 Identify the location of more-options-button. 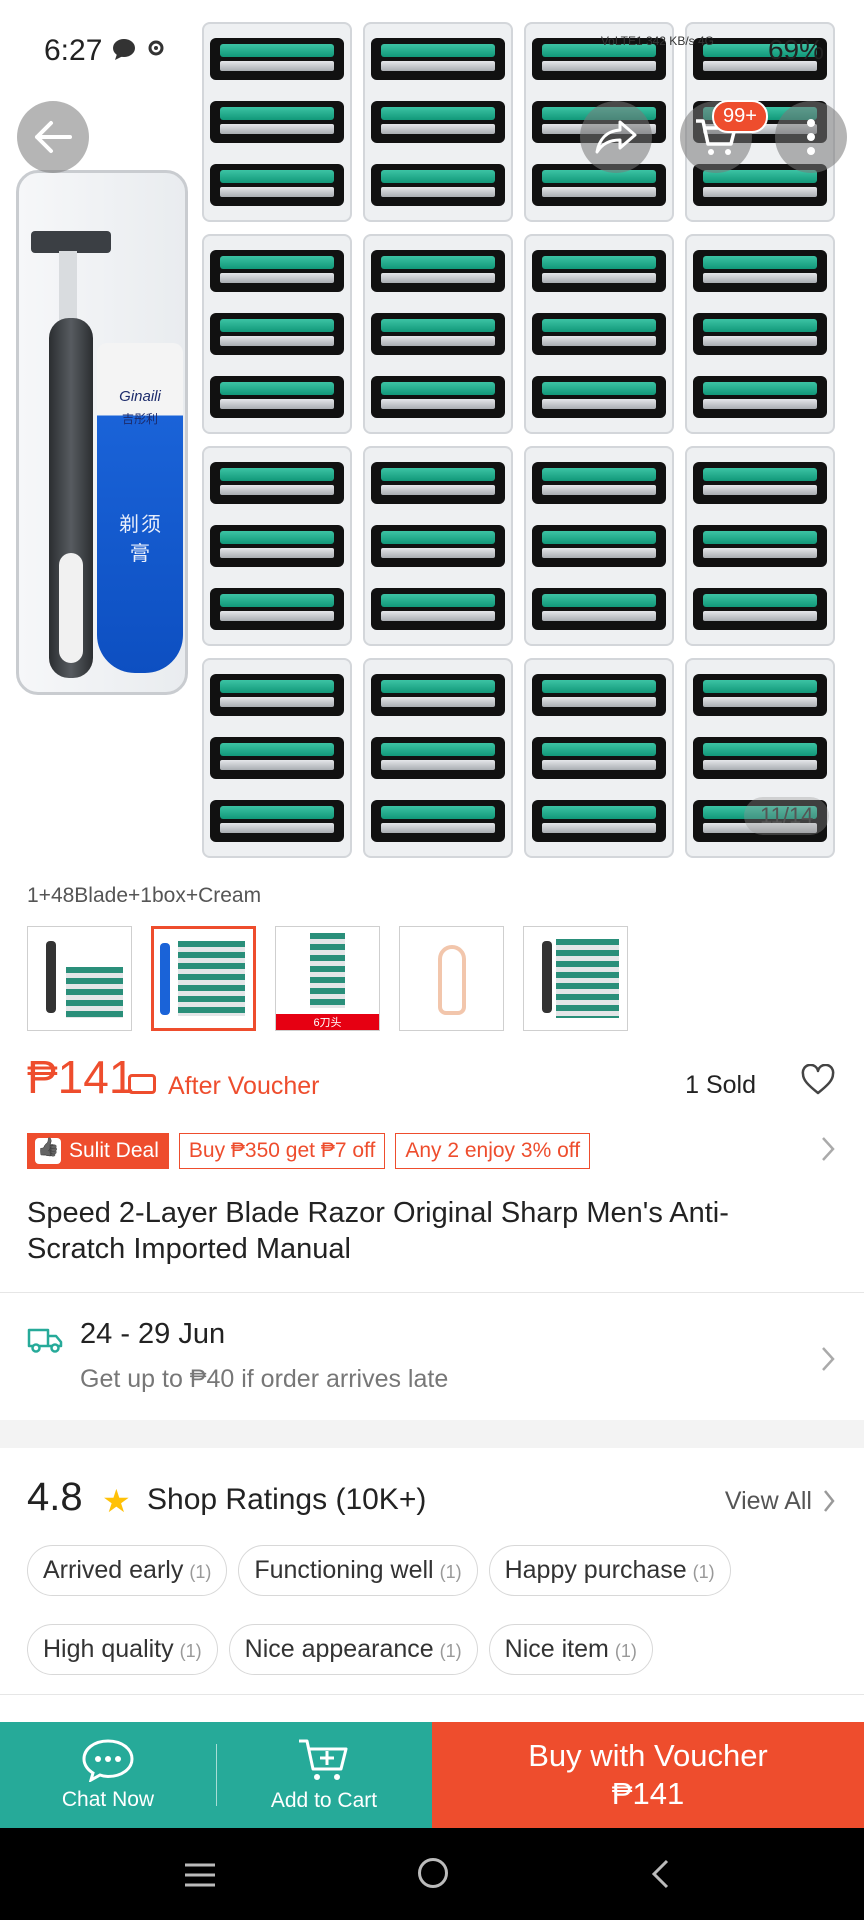
(811, 137).